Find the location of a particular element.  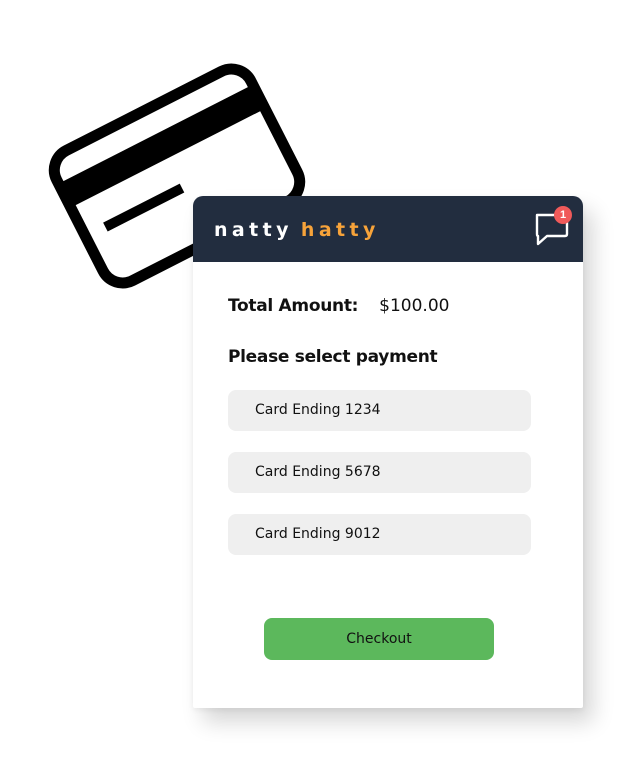

payment-option-card-5678: Card Ending 5678 is located at coordinates (379, 472).